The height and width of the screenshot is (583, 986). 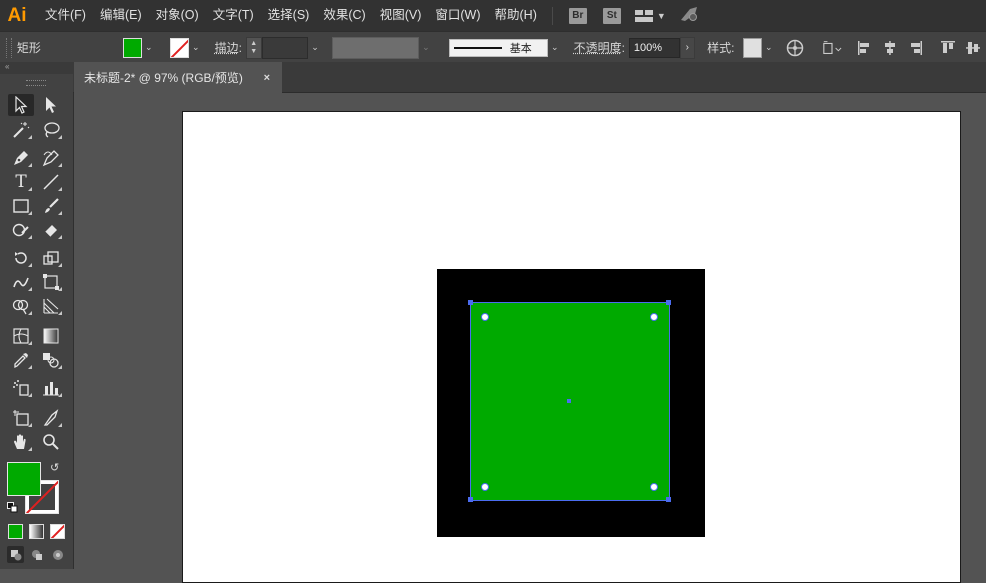 What do you see at coordinates (285, 47) in the screenshot?
I see `stroke-weight-field` at bounding box center [285, 47].